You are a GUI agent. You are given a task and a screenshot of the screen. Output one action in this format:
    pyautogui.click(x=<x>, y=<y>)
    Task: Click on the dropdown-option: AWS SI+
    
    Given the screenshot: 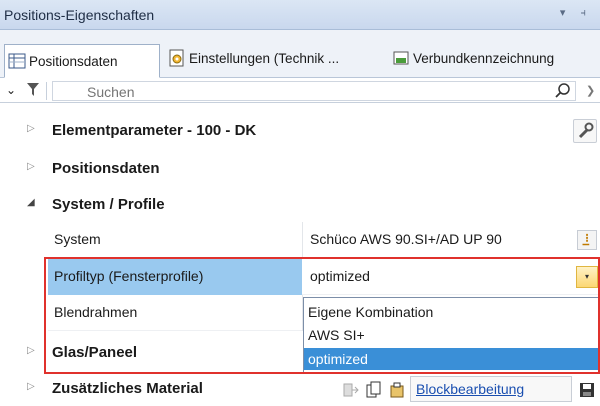 What is the action you would take?
    pyautogui.click(x=452, y=335)
    